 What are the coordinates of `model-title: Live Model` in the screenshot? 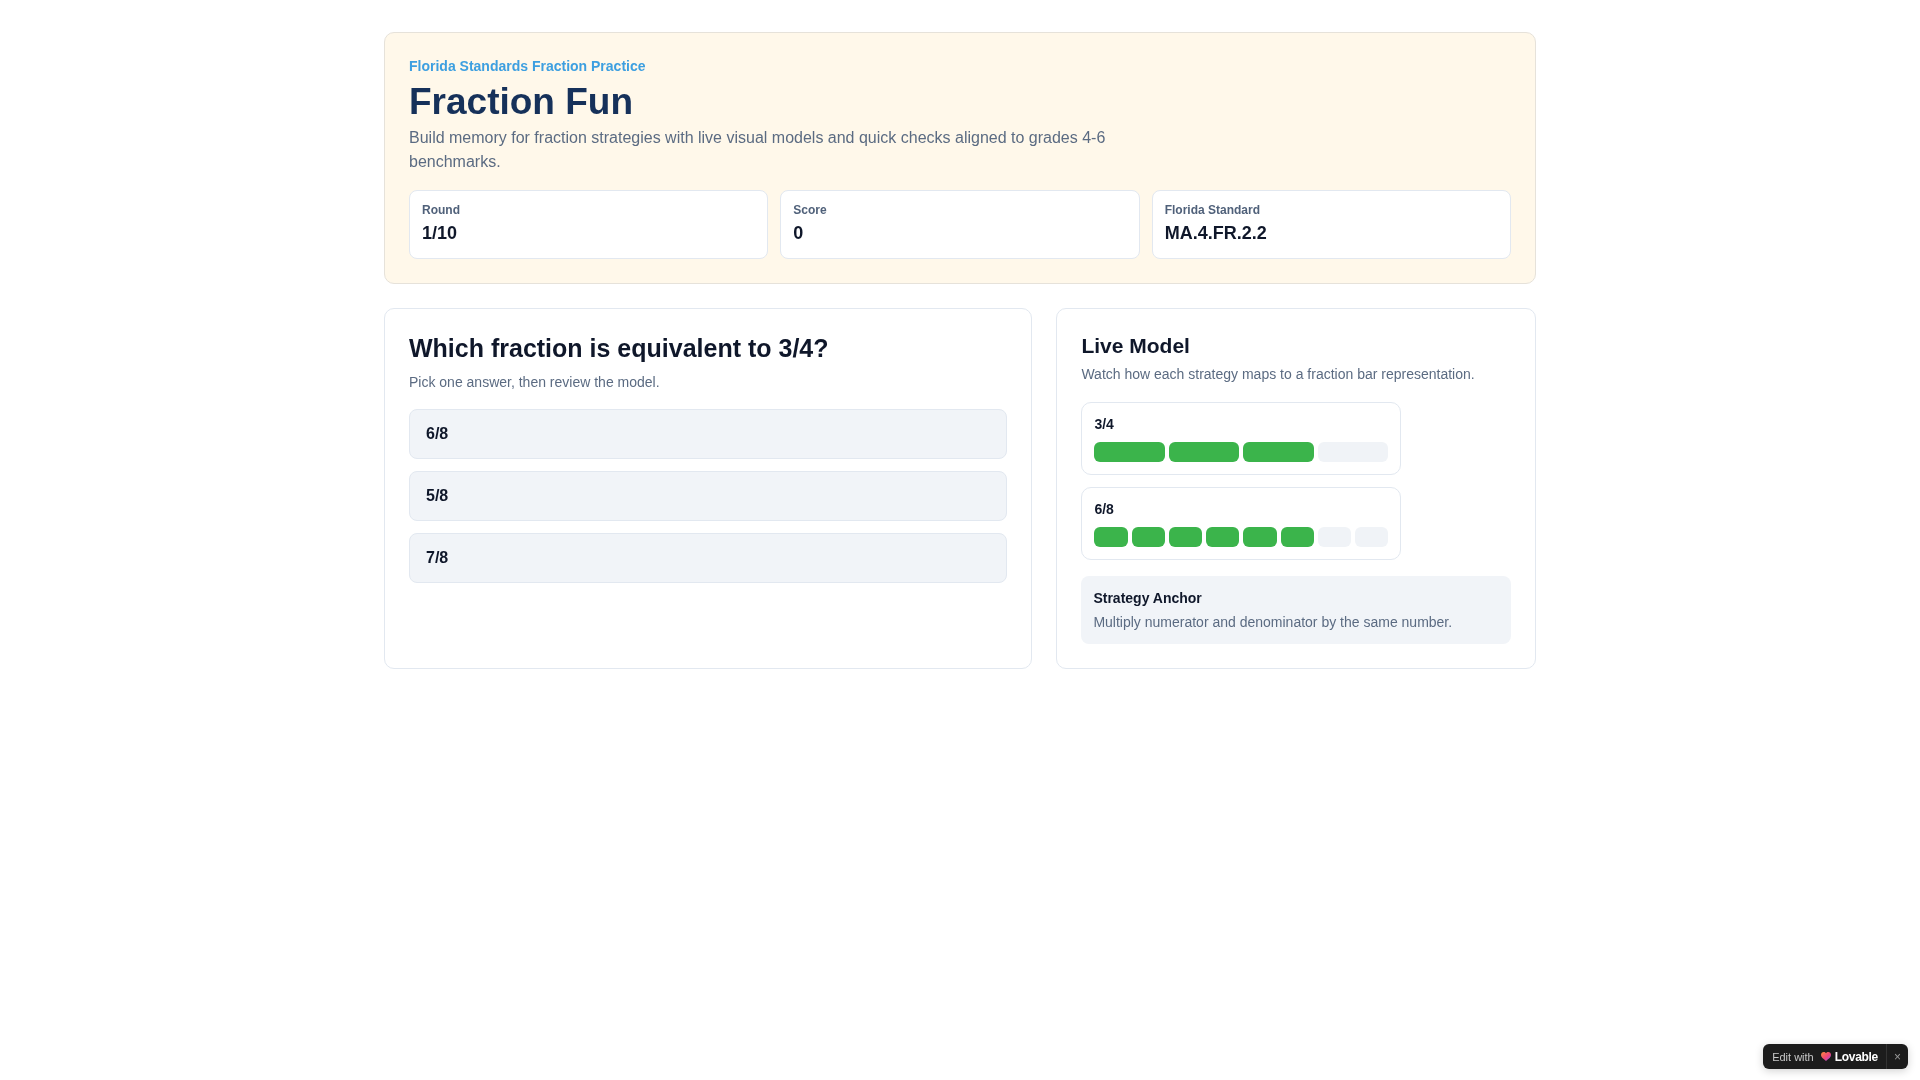 It's located at (1136, 346).